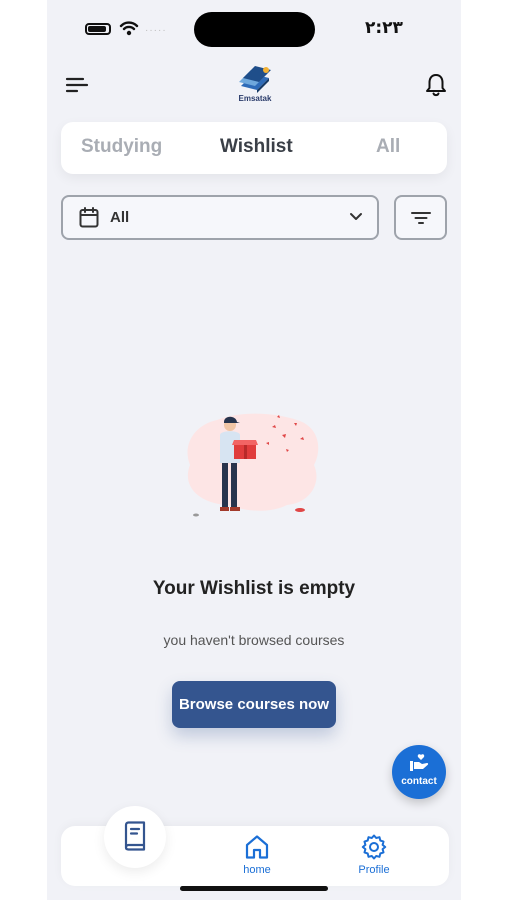 Image resolution: width=507 pixels, height=900 pixels. I want to click on book-icon, so click(135, 836).